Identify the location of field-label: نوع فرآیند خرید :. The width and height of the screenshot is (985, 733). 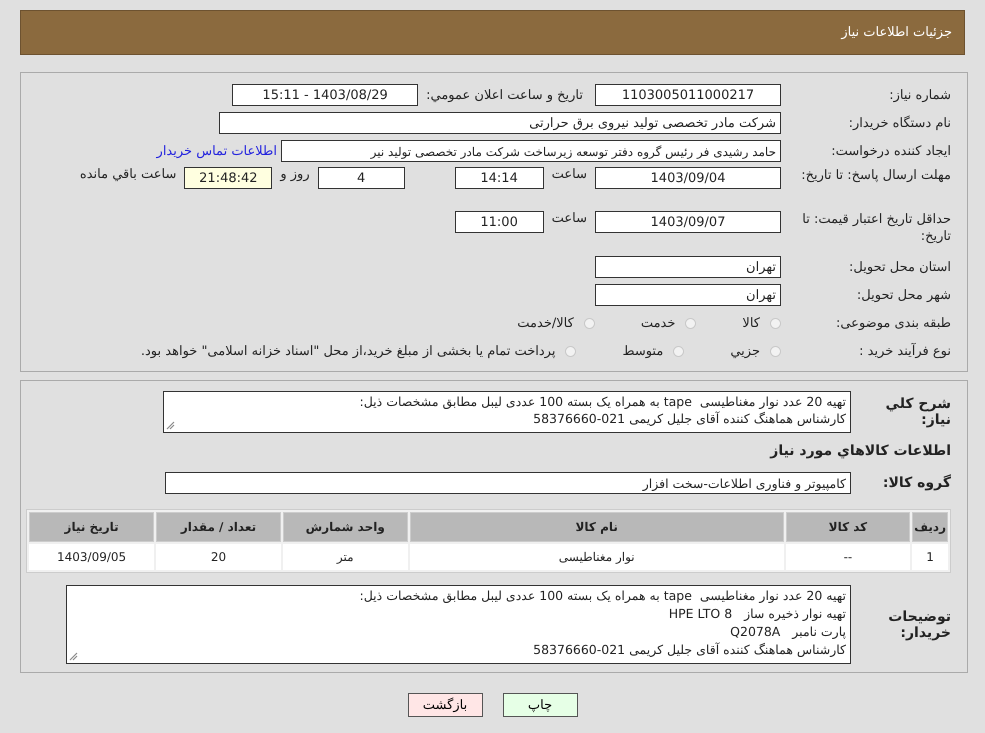
(904, 351).